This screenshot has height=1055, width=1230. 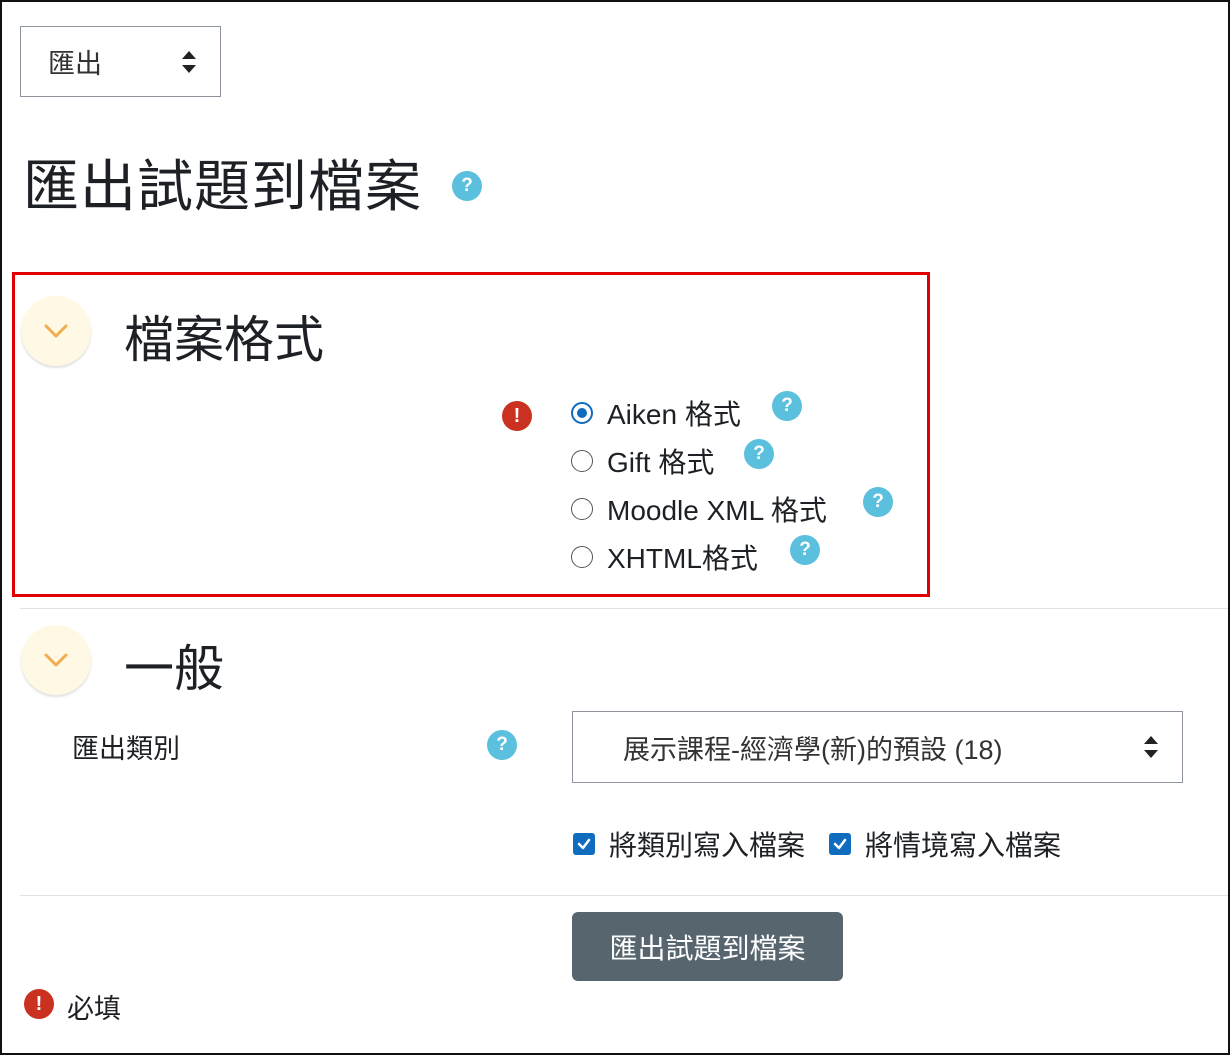 What do you see at coordinates (682, 558) in the screenshot?
I see `radio-label-xhtml: XHTML格式` at bounding box center [682, 558].